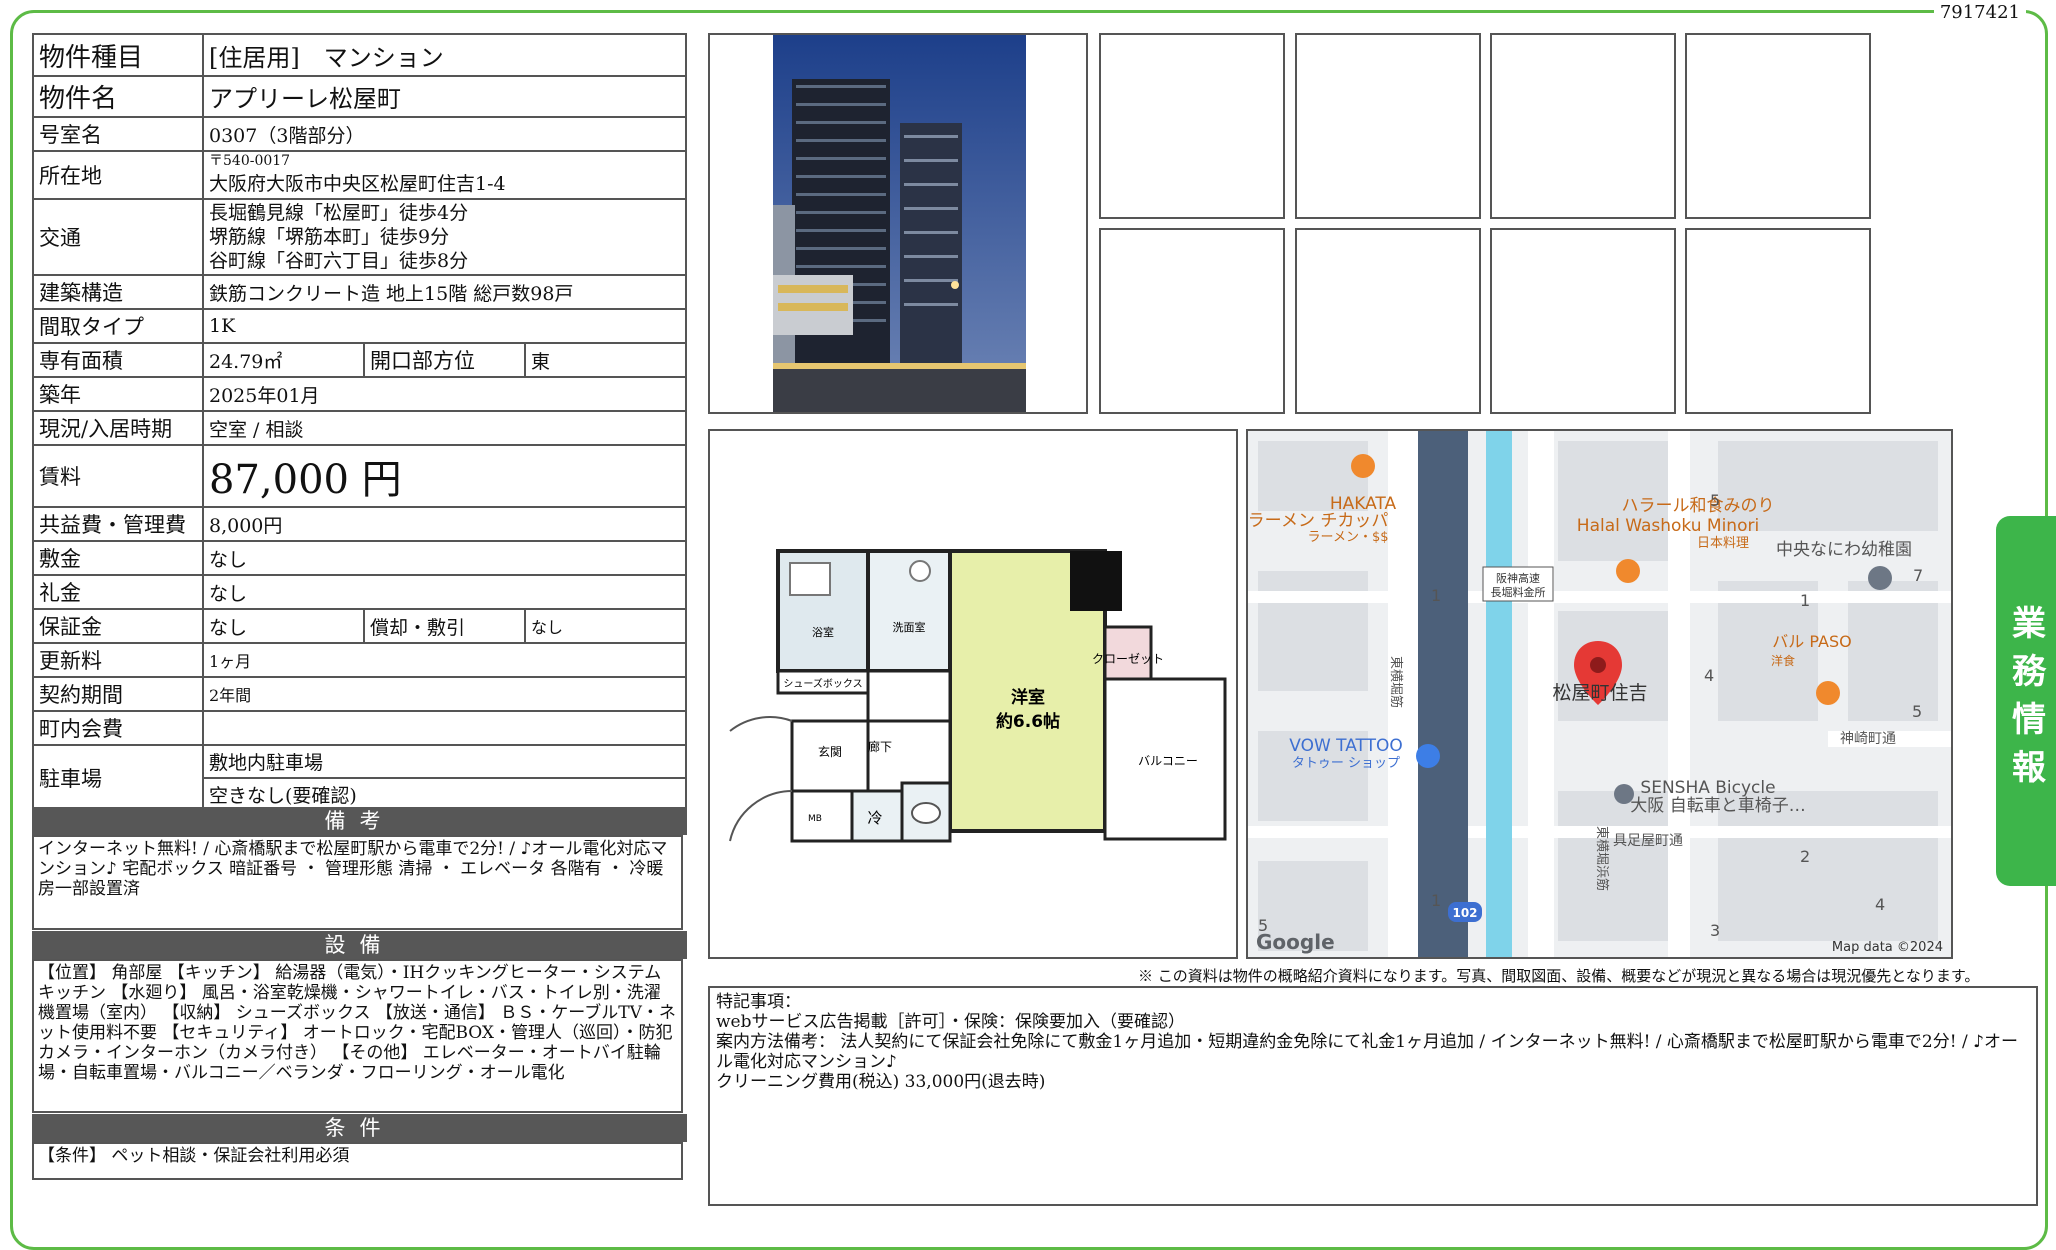 The width and height of the screenshot is (2056, 1250). I want to click on bath-label: 浴室, so click(823, 632).